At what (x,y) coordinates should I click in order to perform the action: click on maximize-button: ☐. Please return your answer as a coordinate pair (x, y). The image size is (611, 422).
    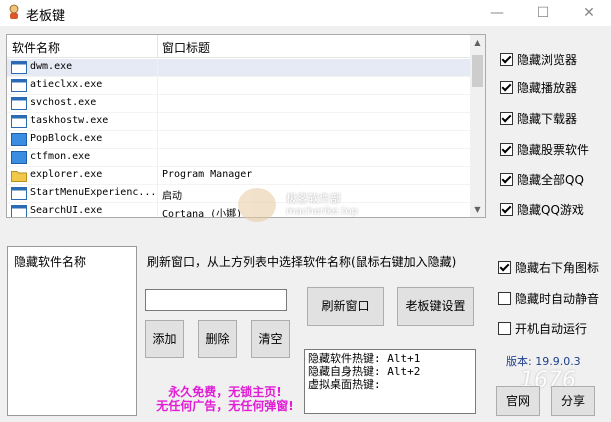
    Looking at the image, I should click on (543, 13).